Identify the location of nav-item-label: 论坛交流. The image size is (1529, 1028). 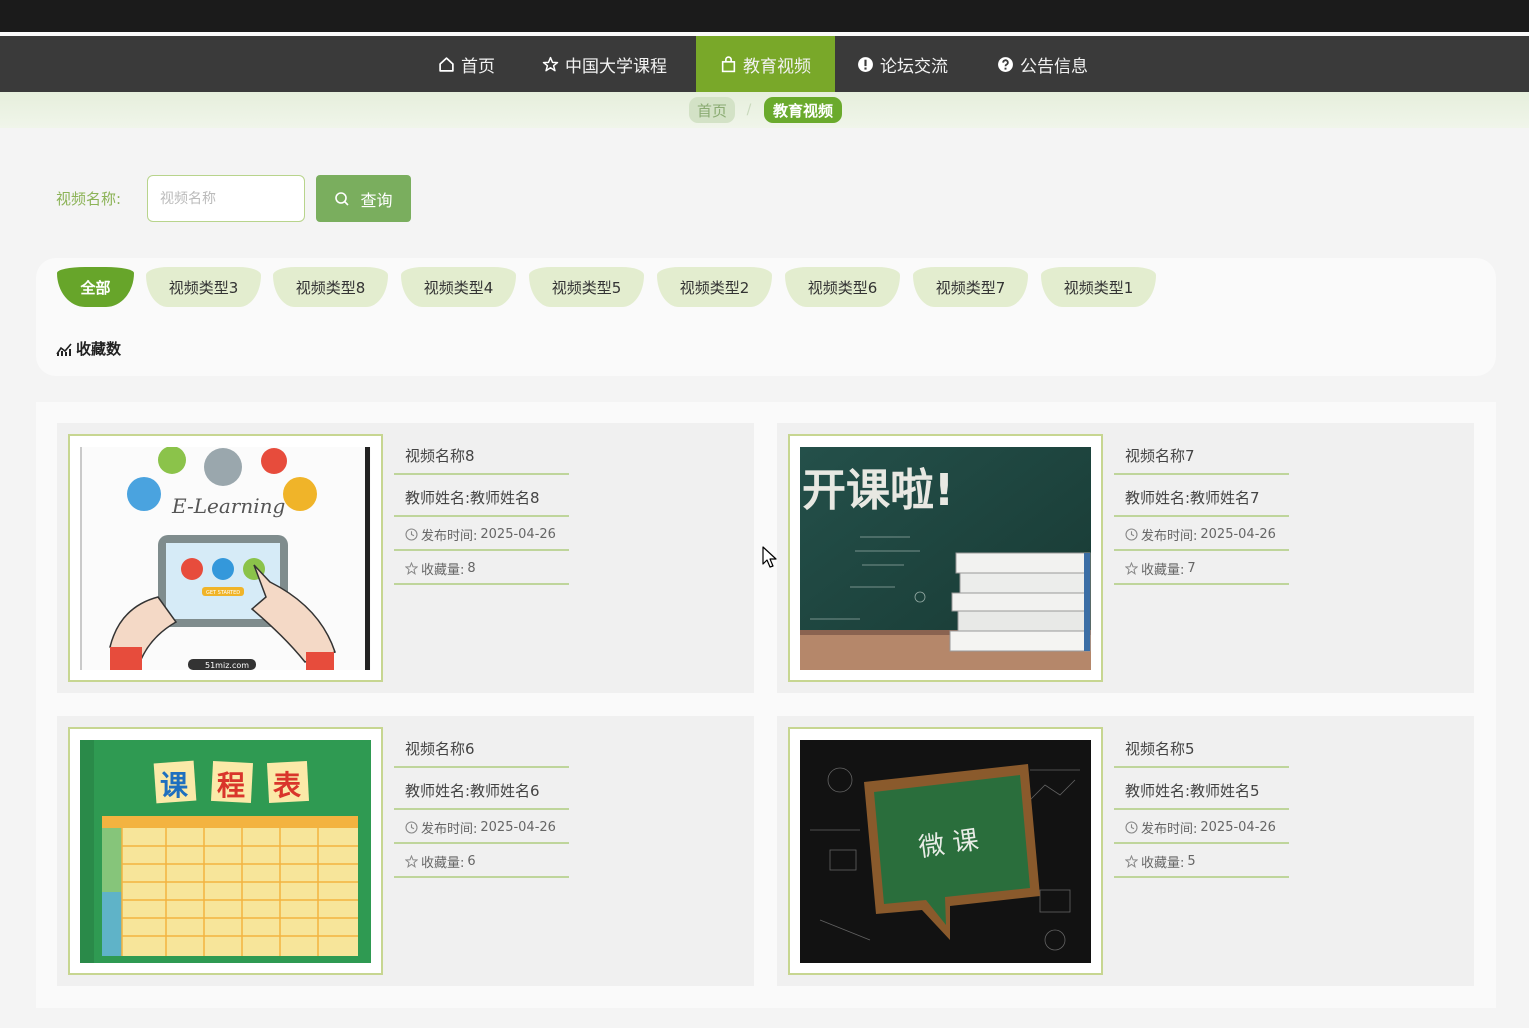
(914, 66).